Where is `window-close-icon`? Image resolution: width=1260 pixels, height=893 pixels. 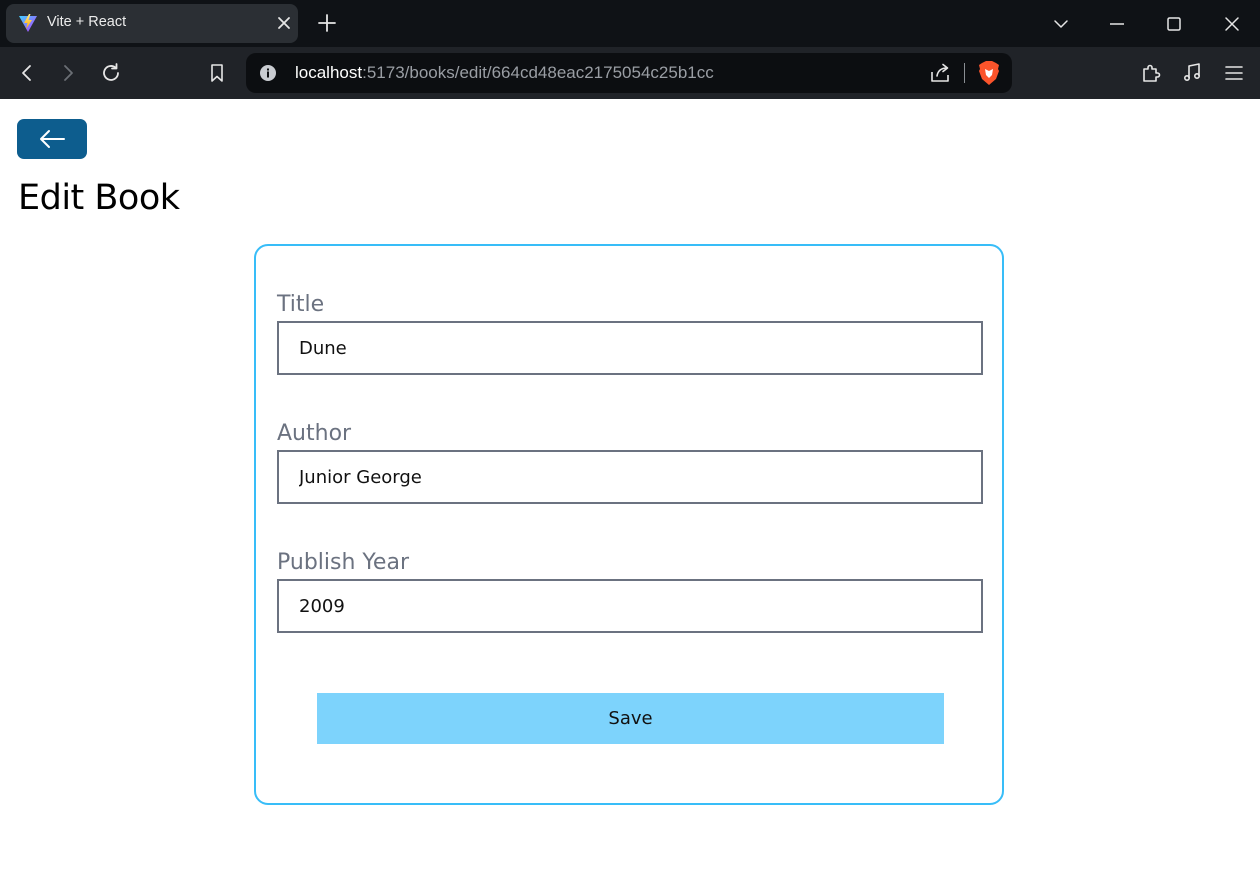
window-close-icon is located at coordinates (1232, 24).